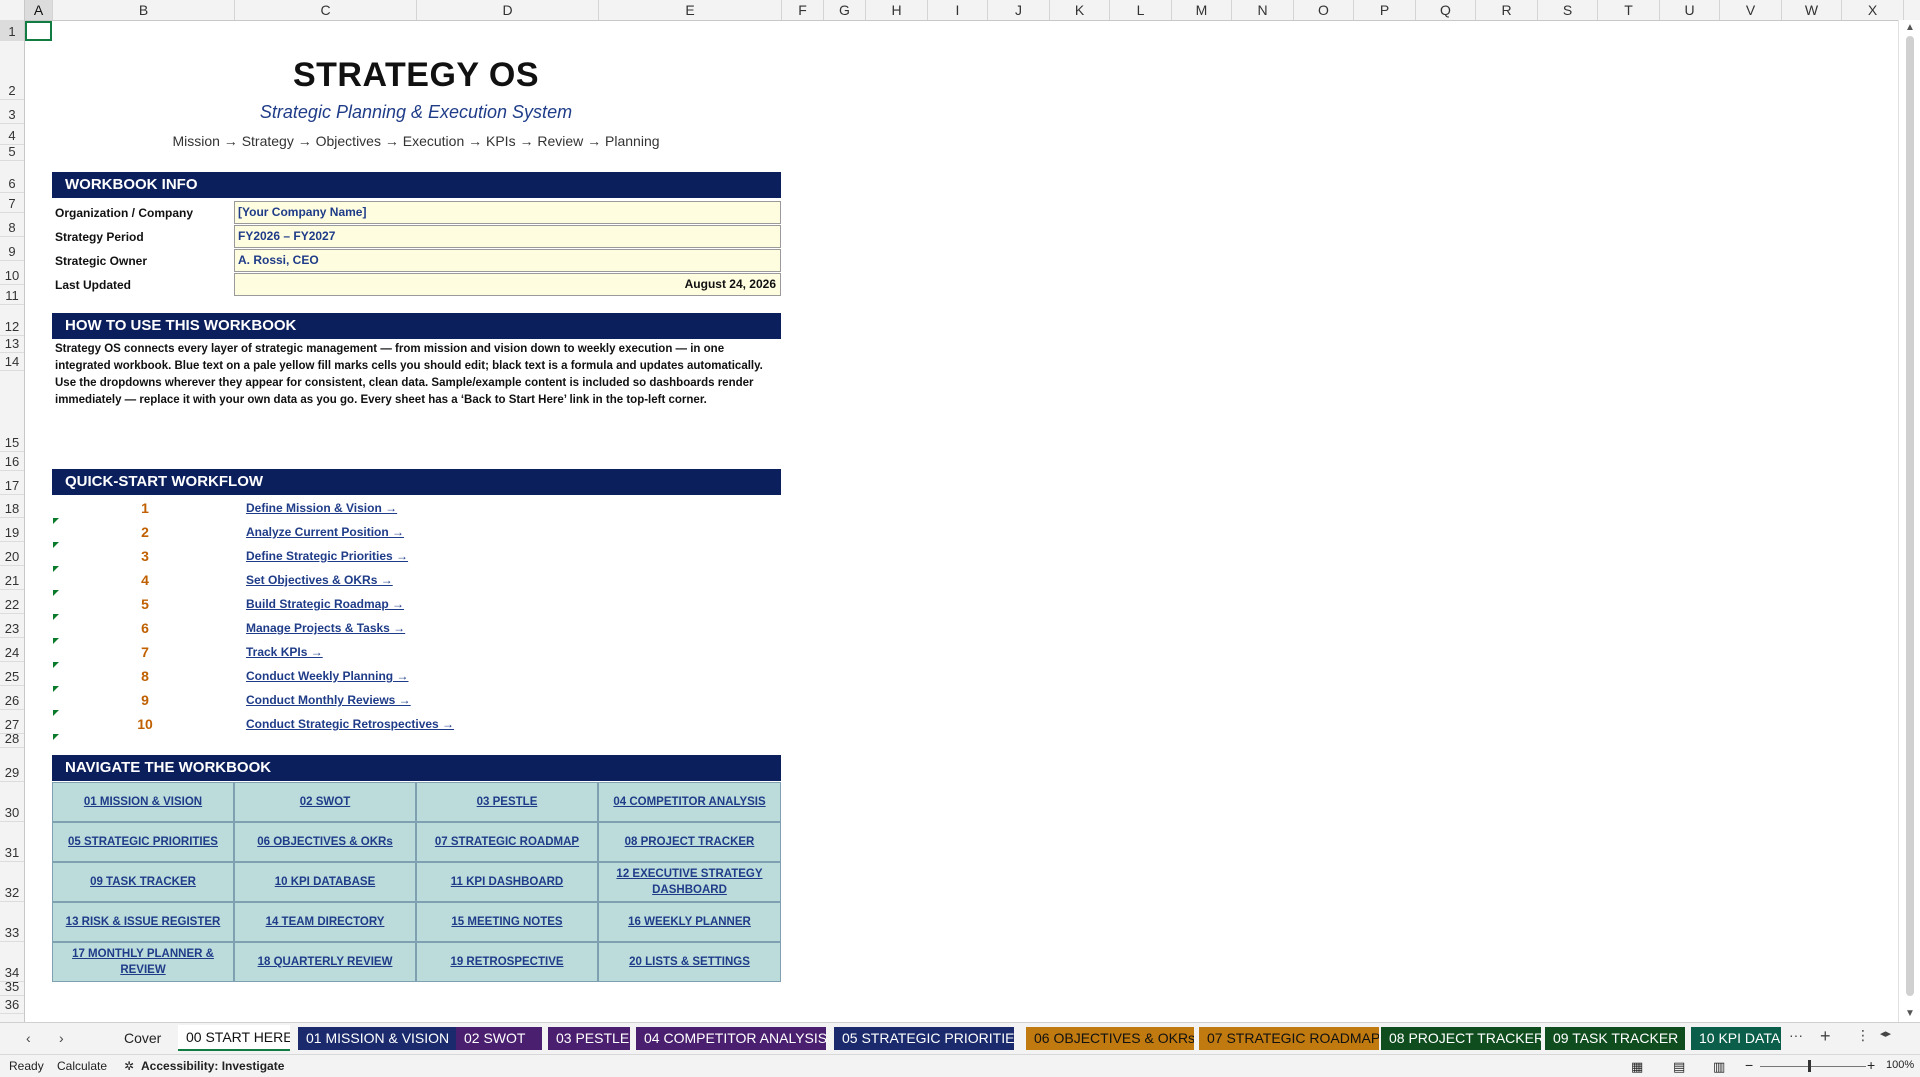 The image size is (1920, 1077). I want to click on row-header-9: 9, so click(12, 249).